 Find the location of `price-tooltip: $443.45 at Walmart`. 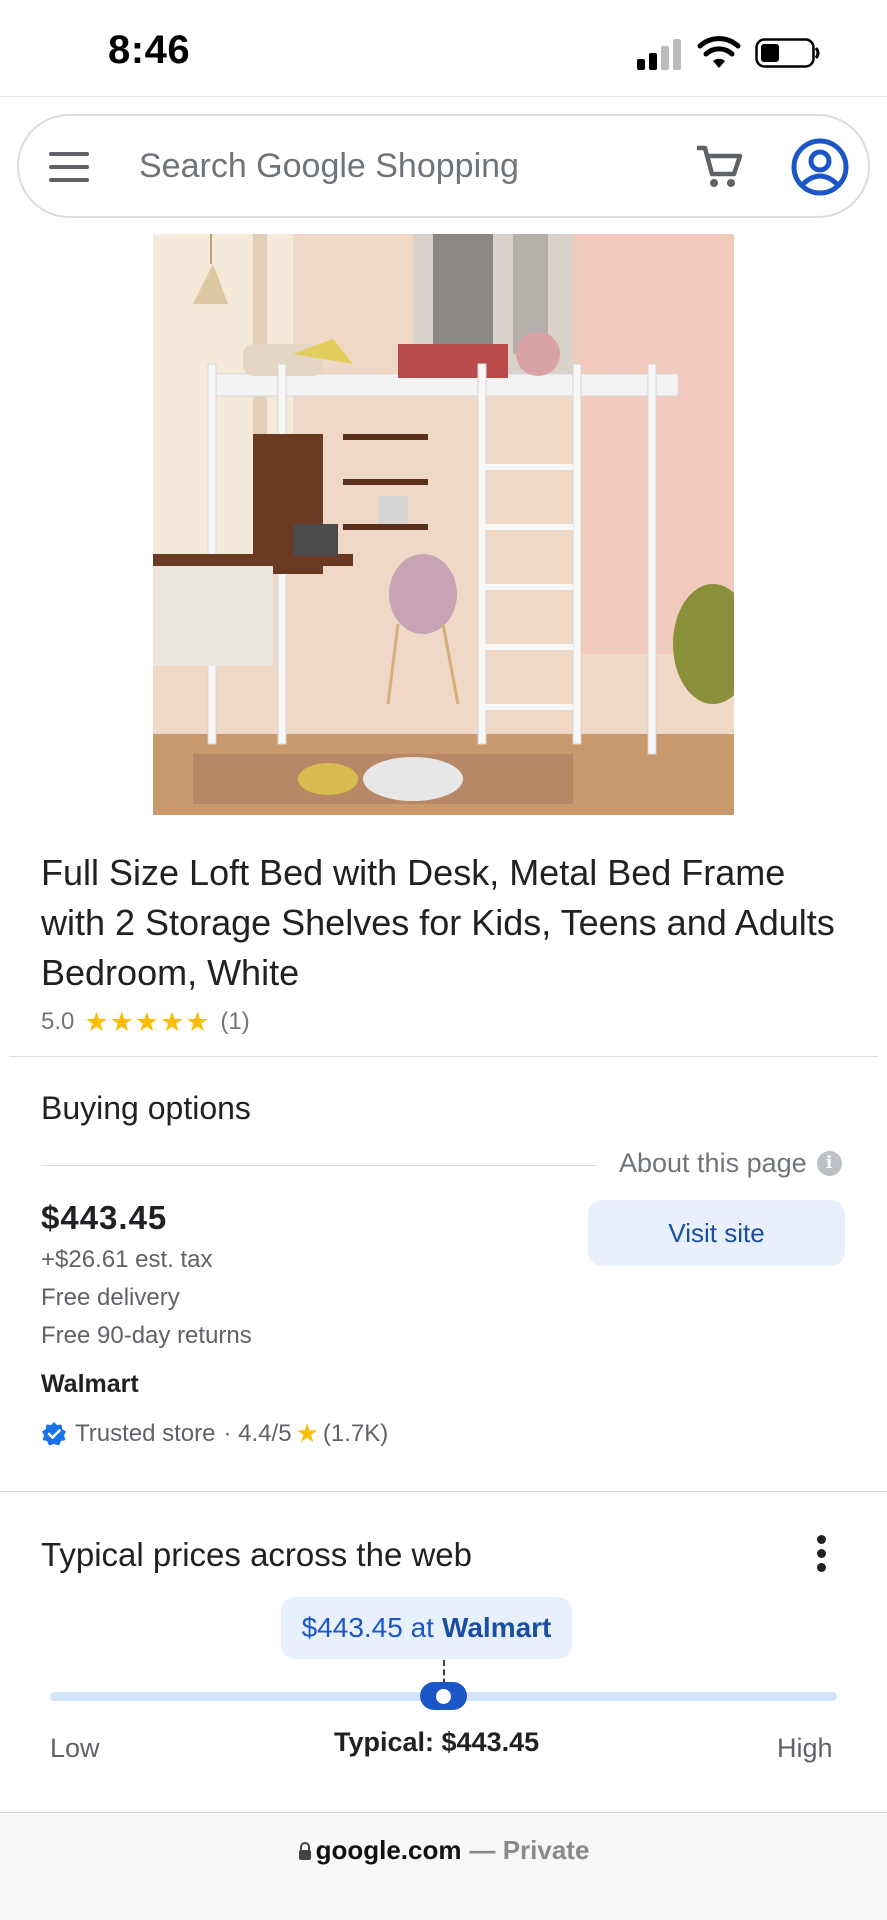

price-tooltip: $443.45 at Walmart is located at coordinates (426, 1628).